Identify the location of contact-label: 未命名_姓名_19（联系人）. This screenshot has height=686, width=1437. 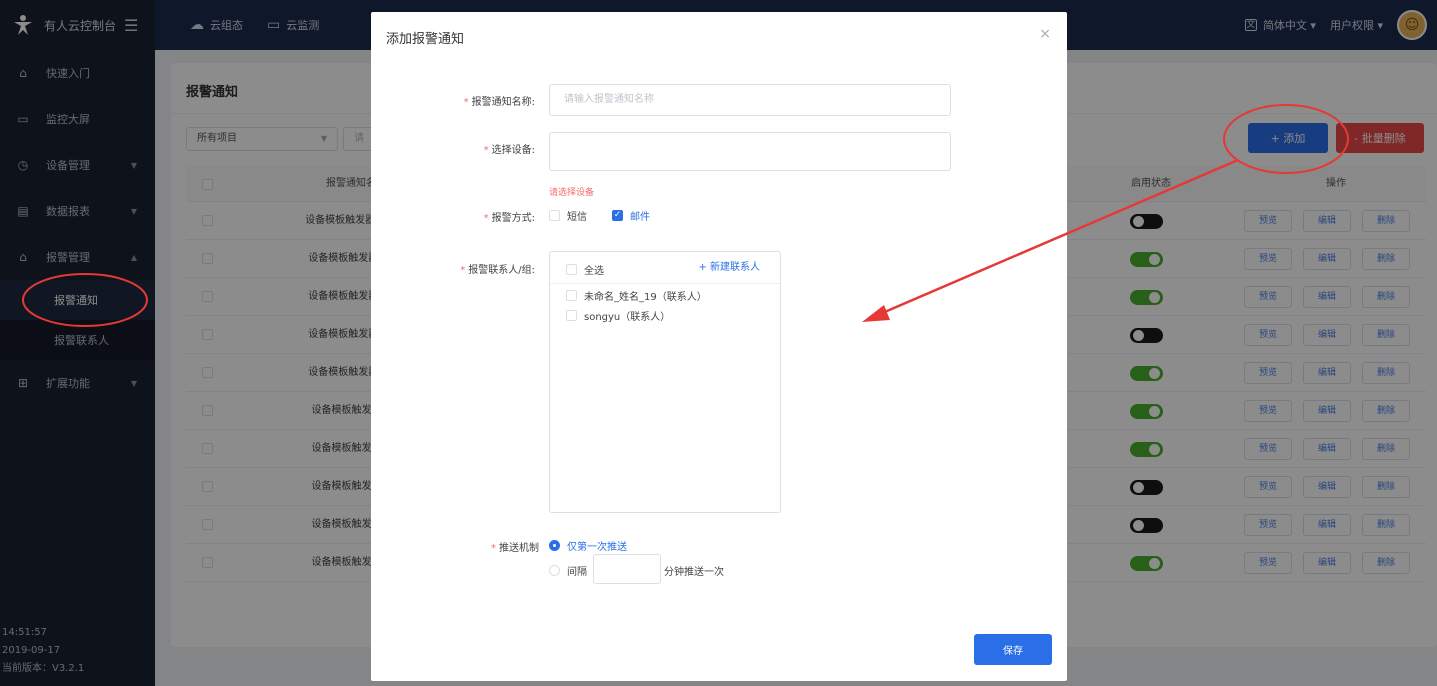
(645, 297).